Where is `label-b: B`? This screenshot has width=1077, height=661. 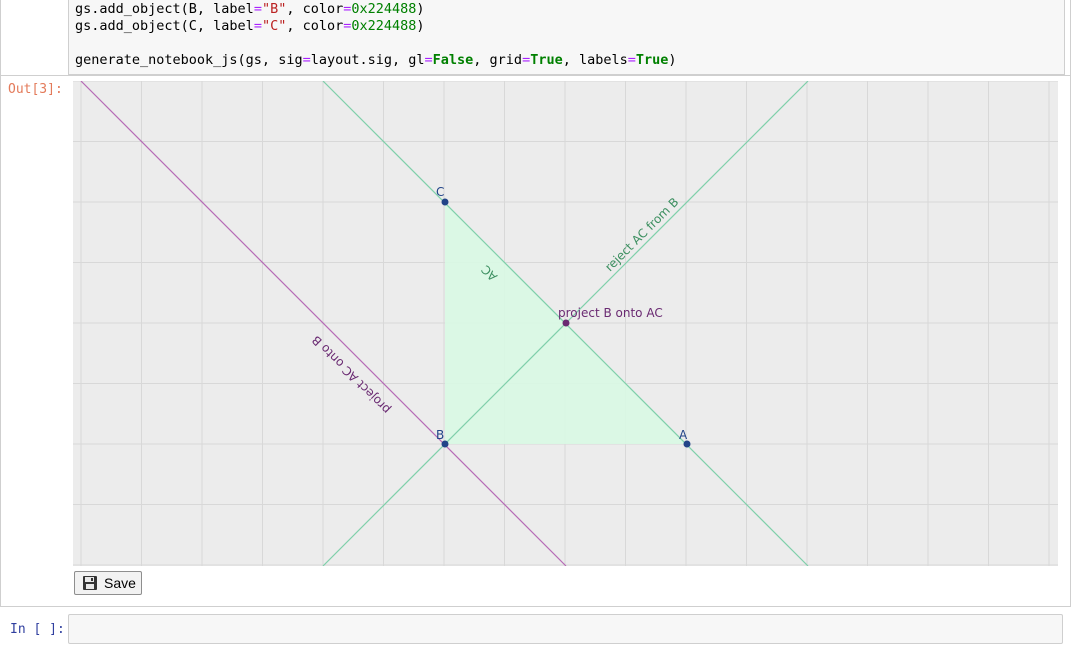 label-b: B is located at coordinates (440, 435).